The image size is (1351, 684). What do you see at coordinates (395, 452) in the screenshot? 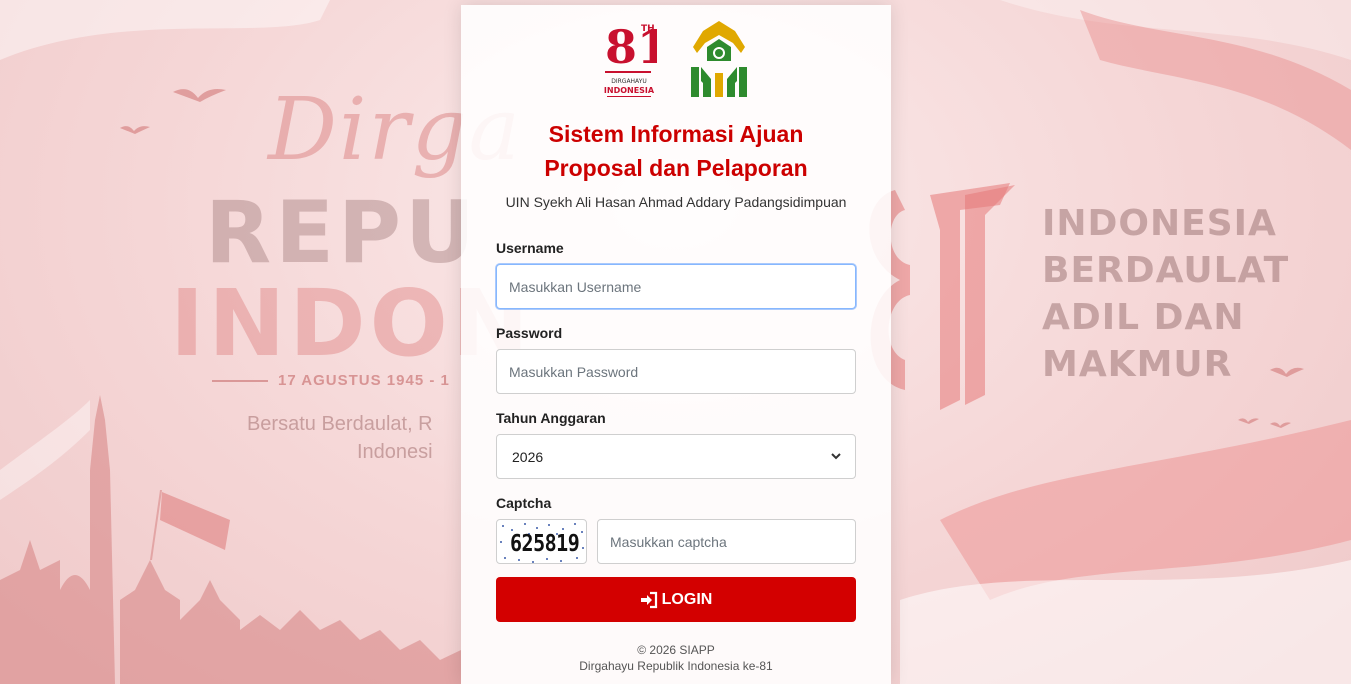
I see `bg-tagline-2: Indonesi` at bounding box center [395, 452].